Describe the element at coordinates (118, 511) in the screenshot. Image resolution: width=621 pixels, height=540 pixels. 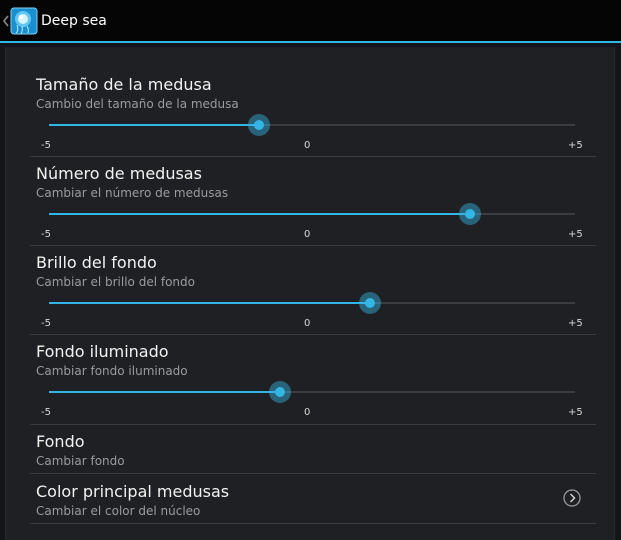
I see `pref-summary: Cambiar el color del núcleo` at that location.